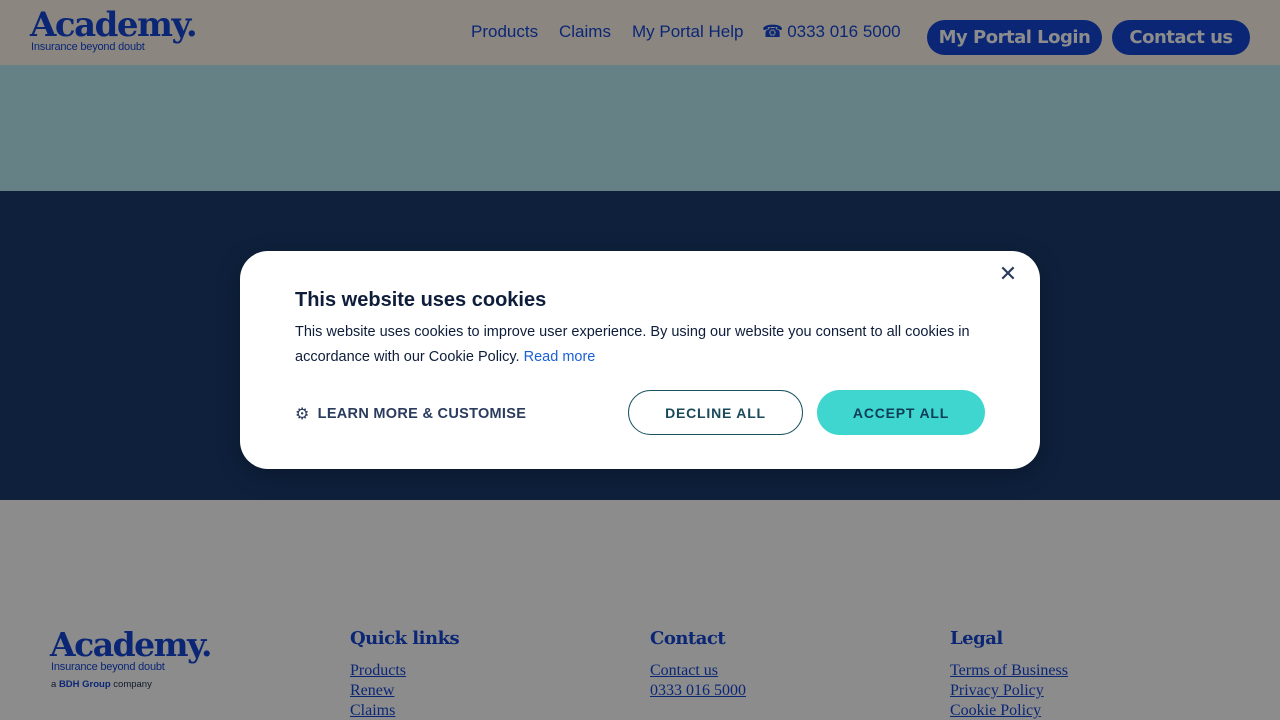 The width and height of the screenshot is (1280, 720). What do you see at coordinates (901, 412) in the screenshot?
I see `accept-all-button: ACCEPT ALL` at bounding box center [901, 412].